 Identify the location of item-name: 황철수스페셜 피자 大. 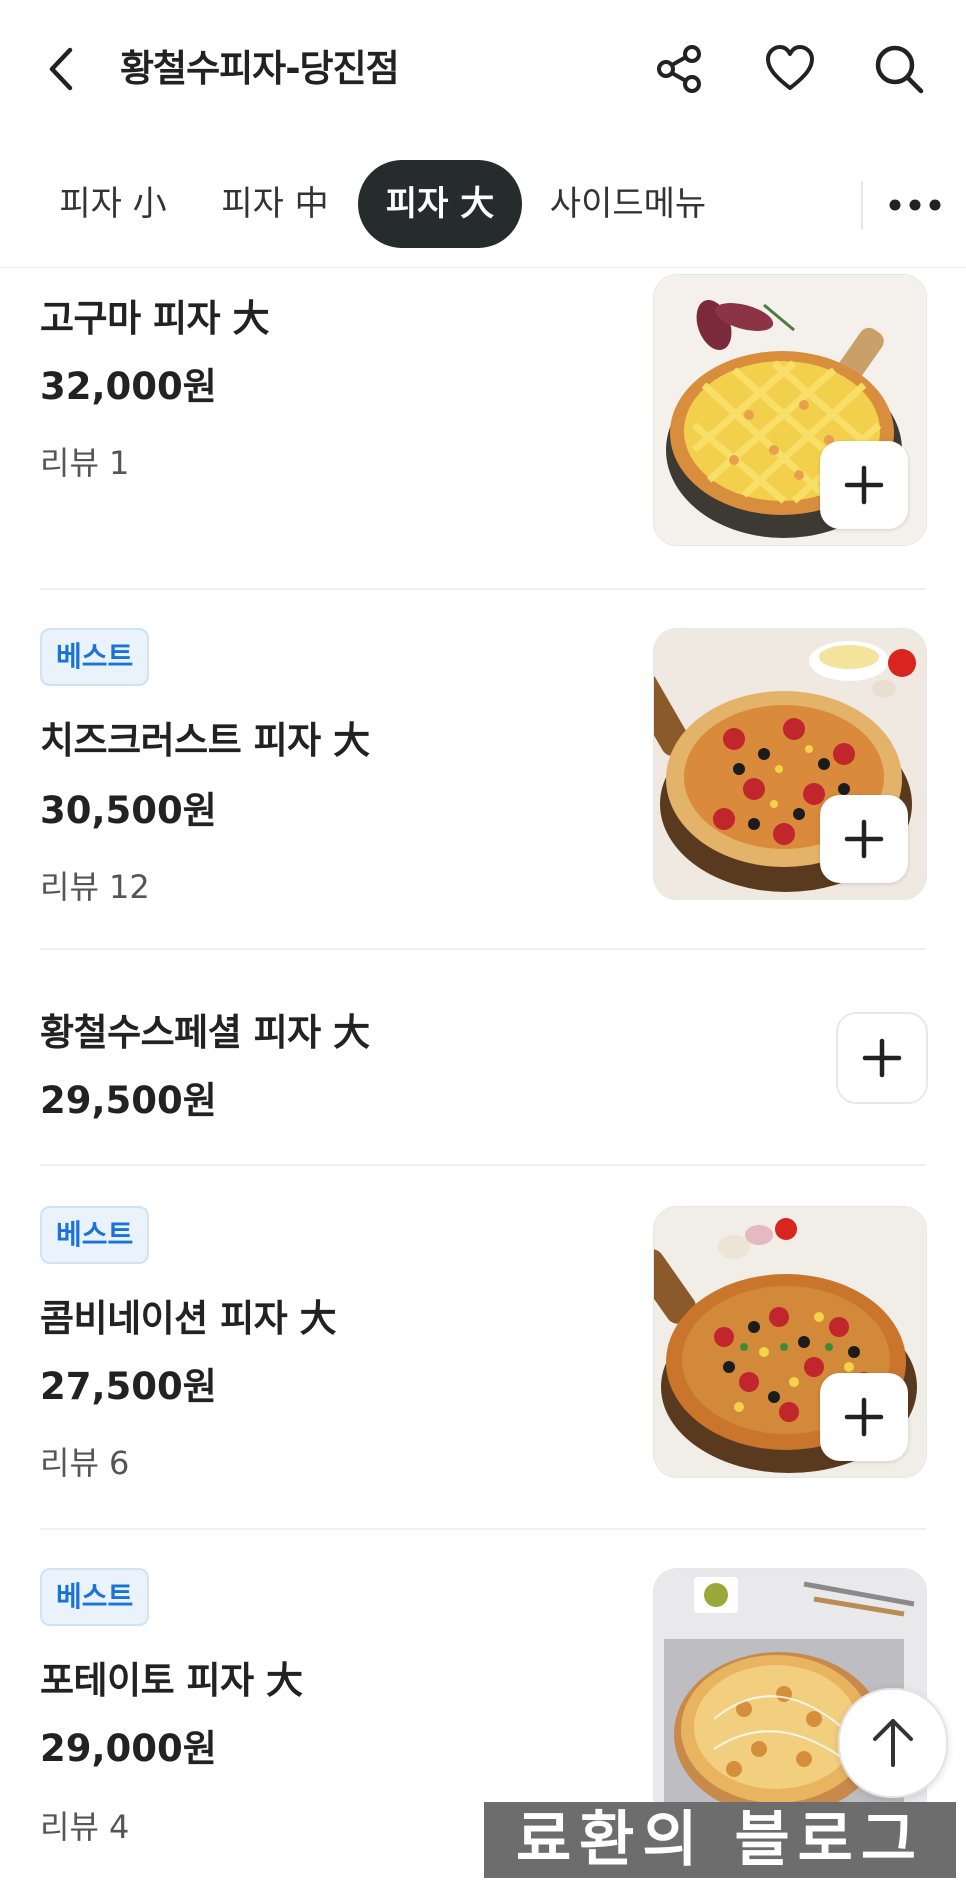
(205, 1032).